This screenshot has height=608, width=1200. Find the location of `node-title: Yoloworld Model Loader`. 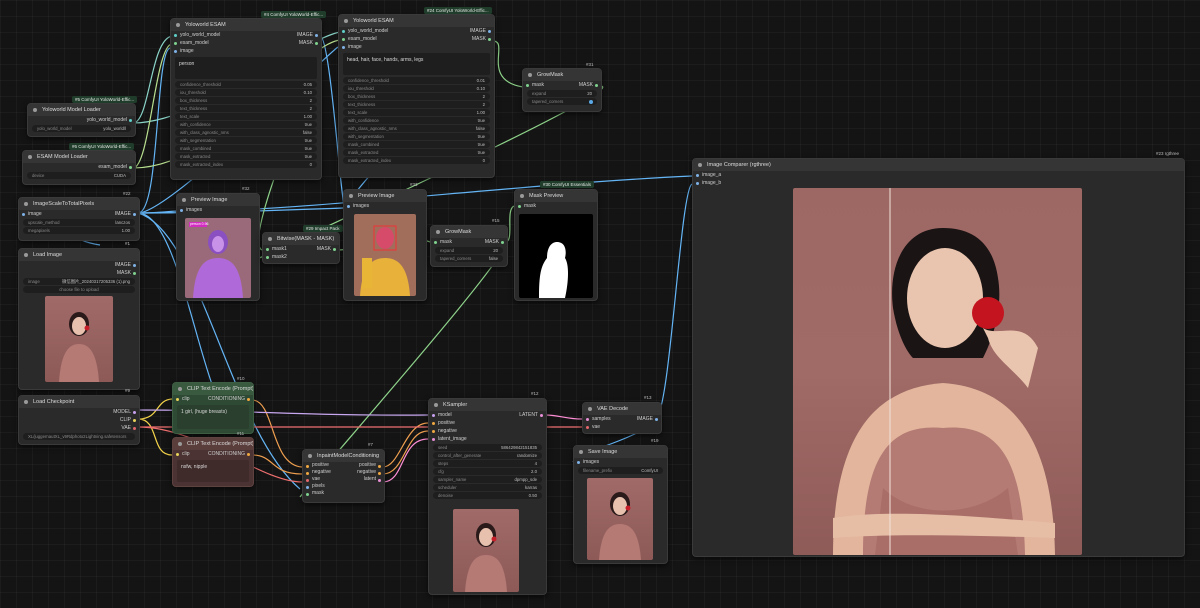

node-title: Yoloworld Model Loader is located at coordinates (81, 110).